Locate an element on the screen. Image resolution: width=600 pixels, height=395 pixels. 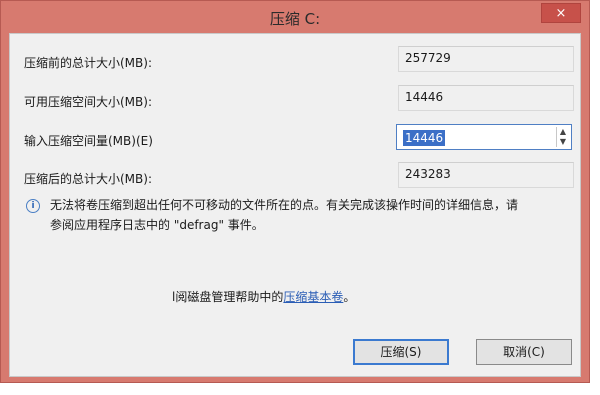
help-prefix: l阅磁盘管理帮助中的 is located at coordinates (228, 297).